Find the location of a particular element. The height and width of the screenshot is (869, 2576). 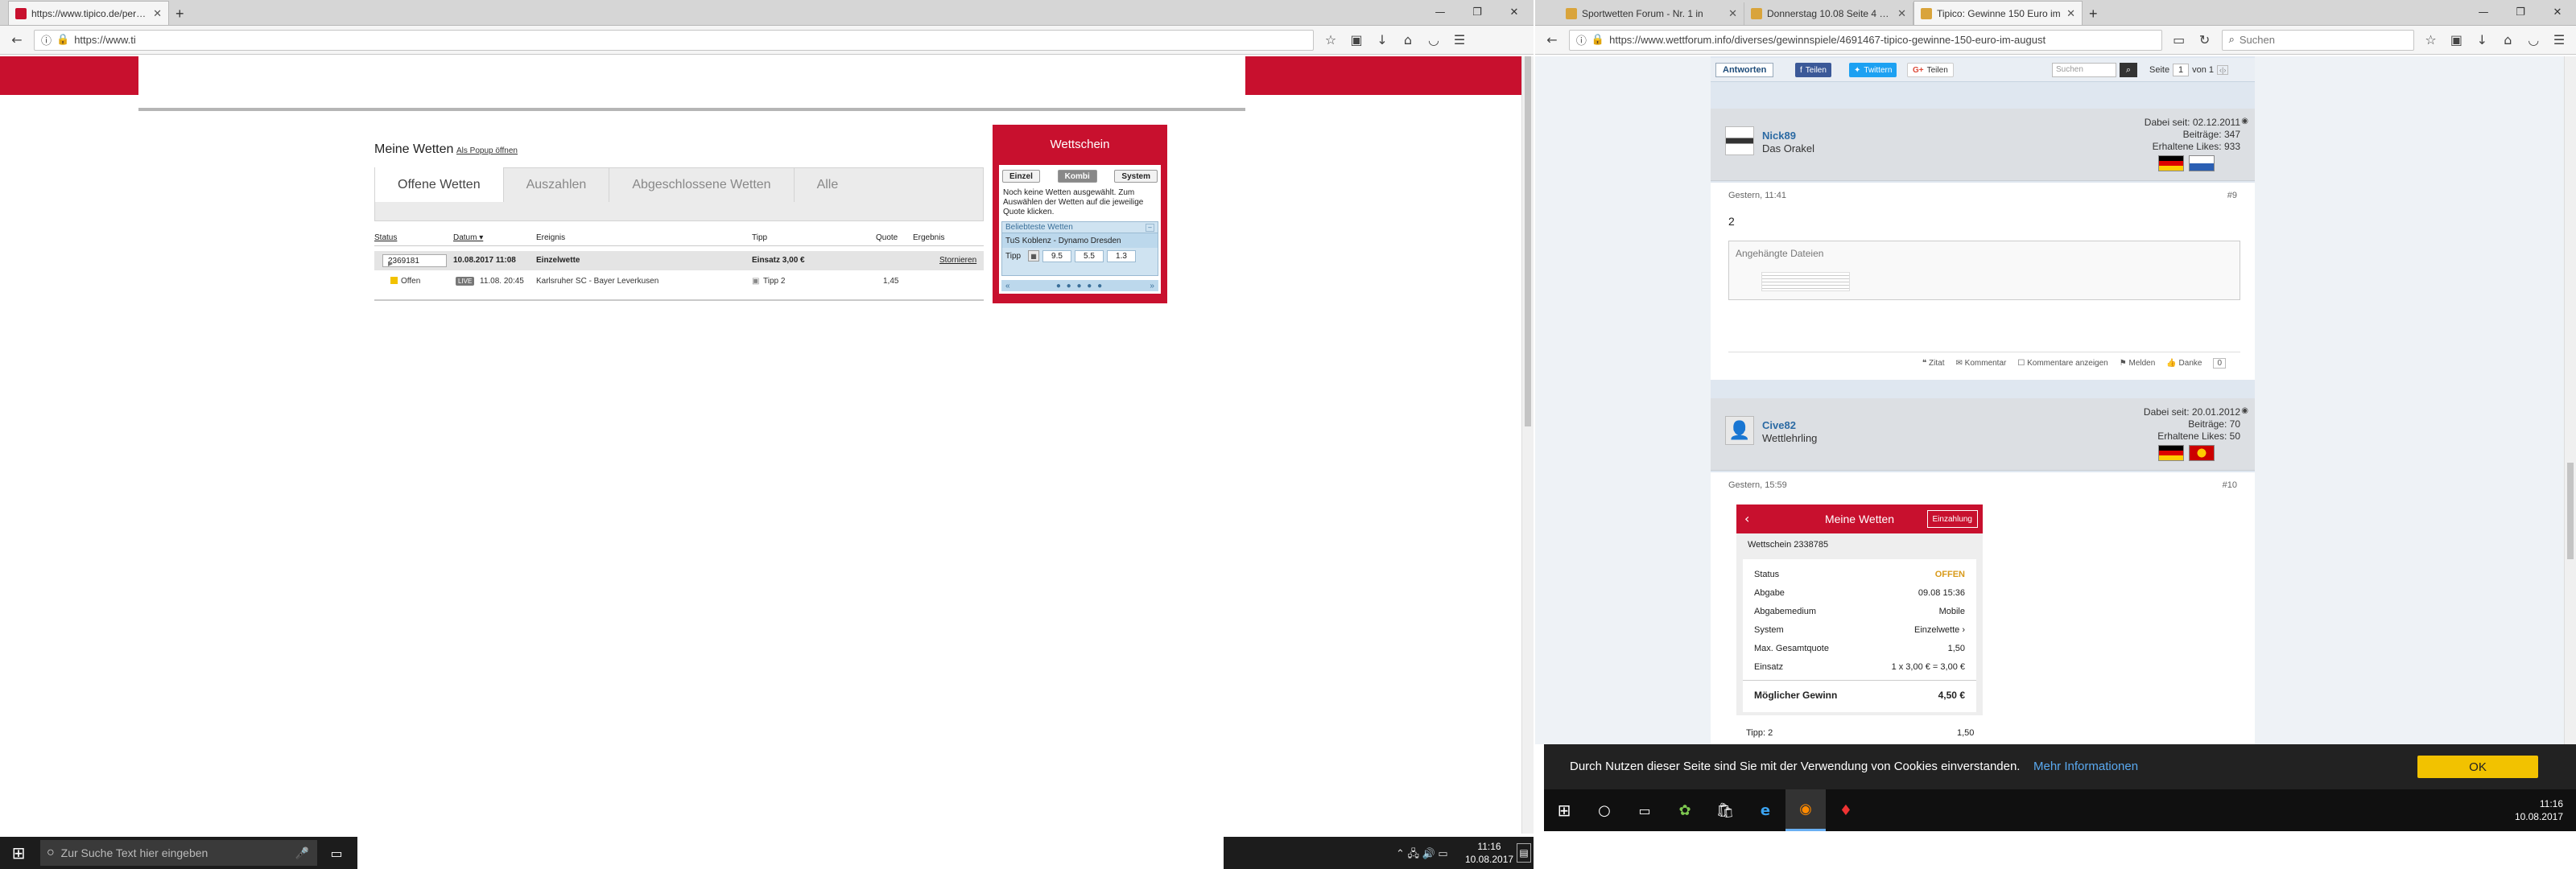

col-datum: Datum ▾ is located at coordinates (468, 237).